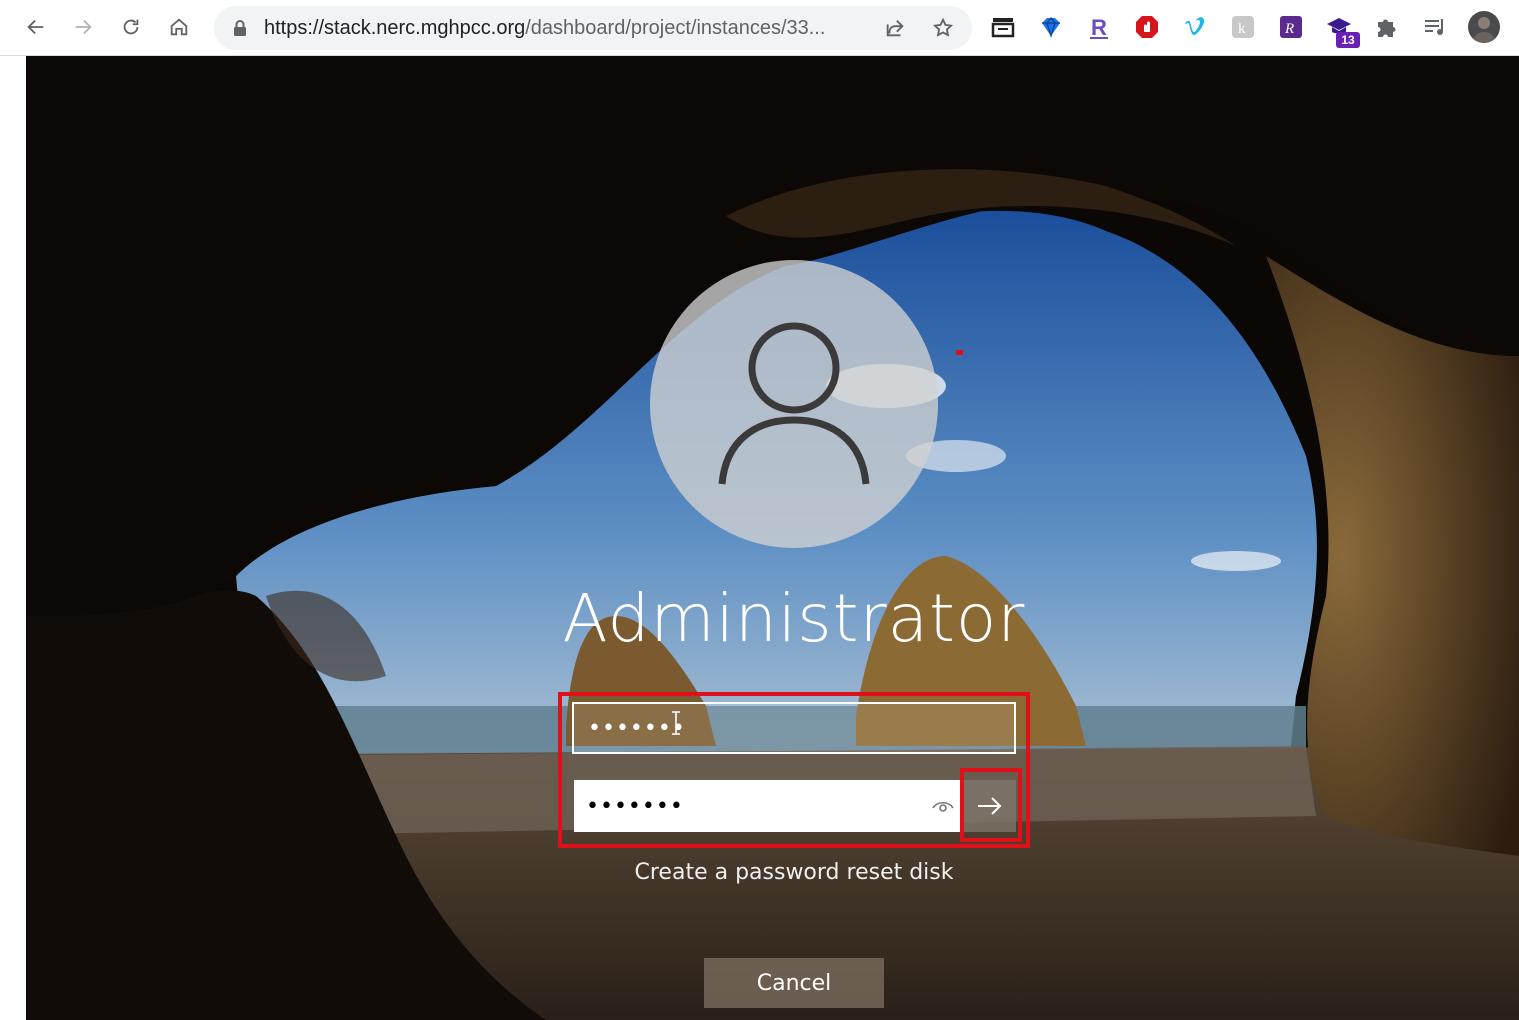 This screenshot has width=1519, height=1020. I want to click on gem-icon, so click(1051, 27).